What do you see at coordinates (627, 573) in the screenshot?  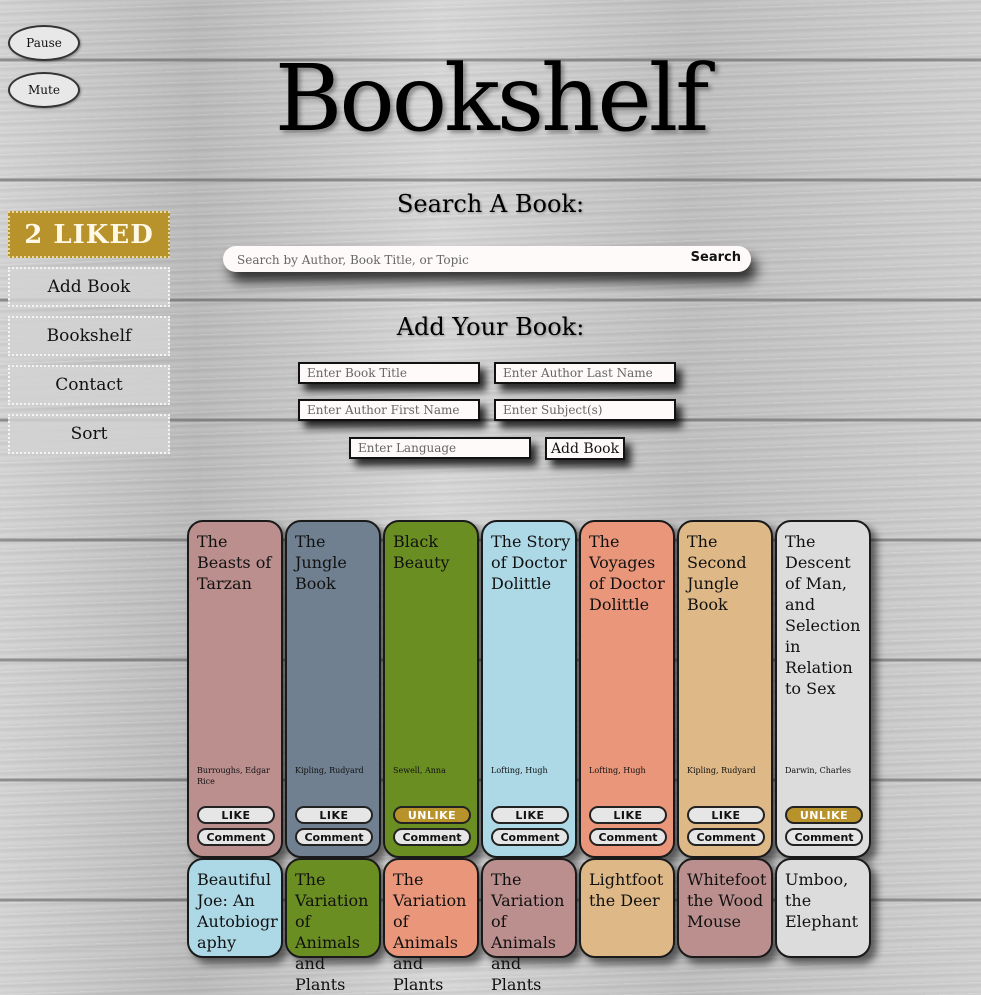 I see `book-title: The Voyages of Doctor Dolittle` at bounding box center [627, 573].